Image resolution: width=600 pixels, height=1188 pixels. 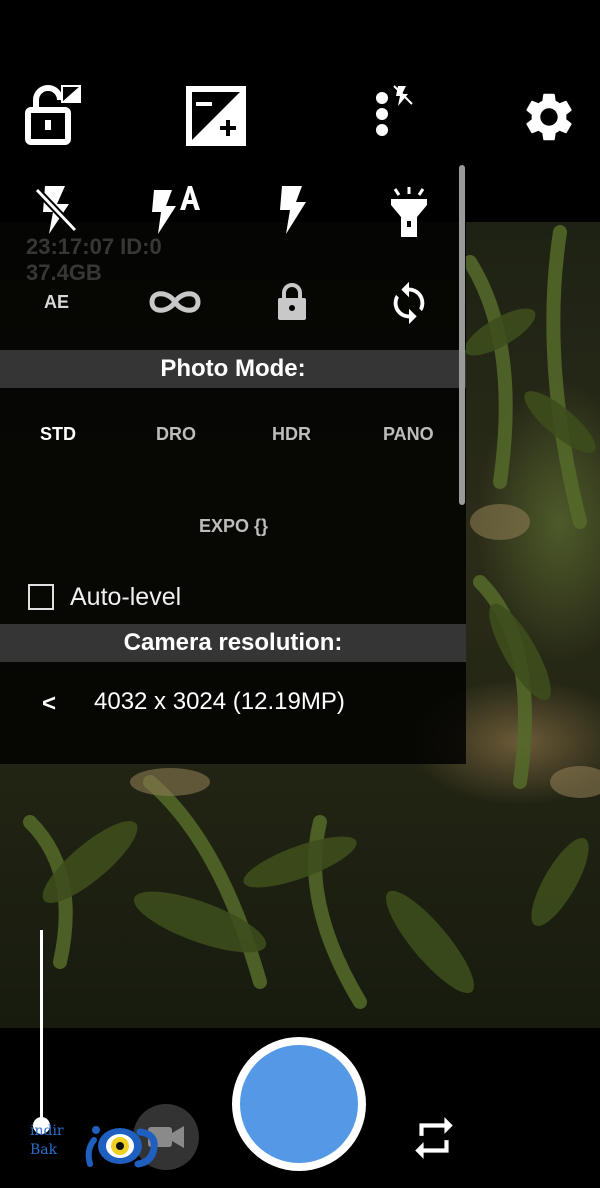 I want to click on shutter-button, so click(x=299, y=1104).